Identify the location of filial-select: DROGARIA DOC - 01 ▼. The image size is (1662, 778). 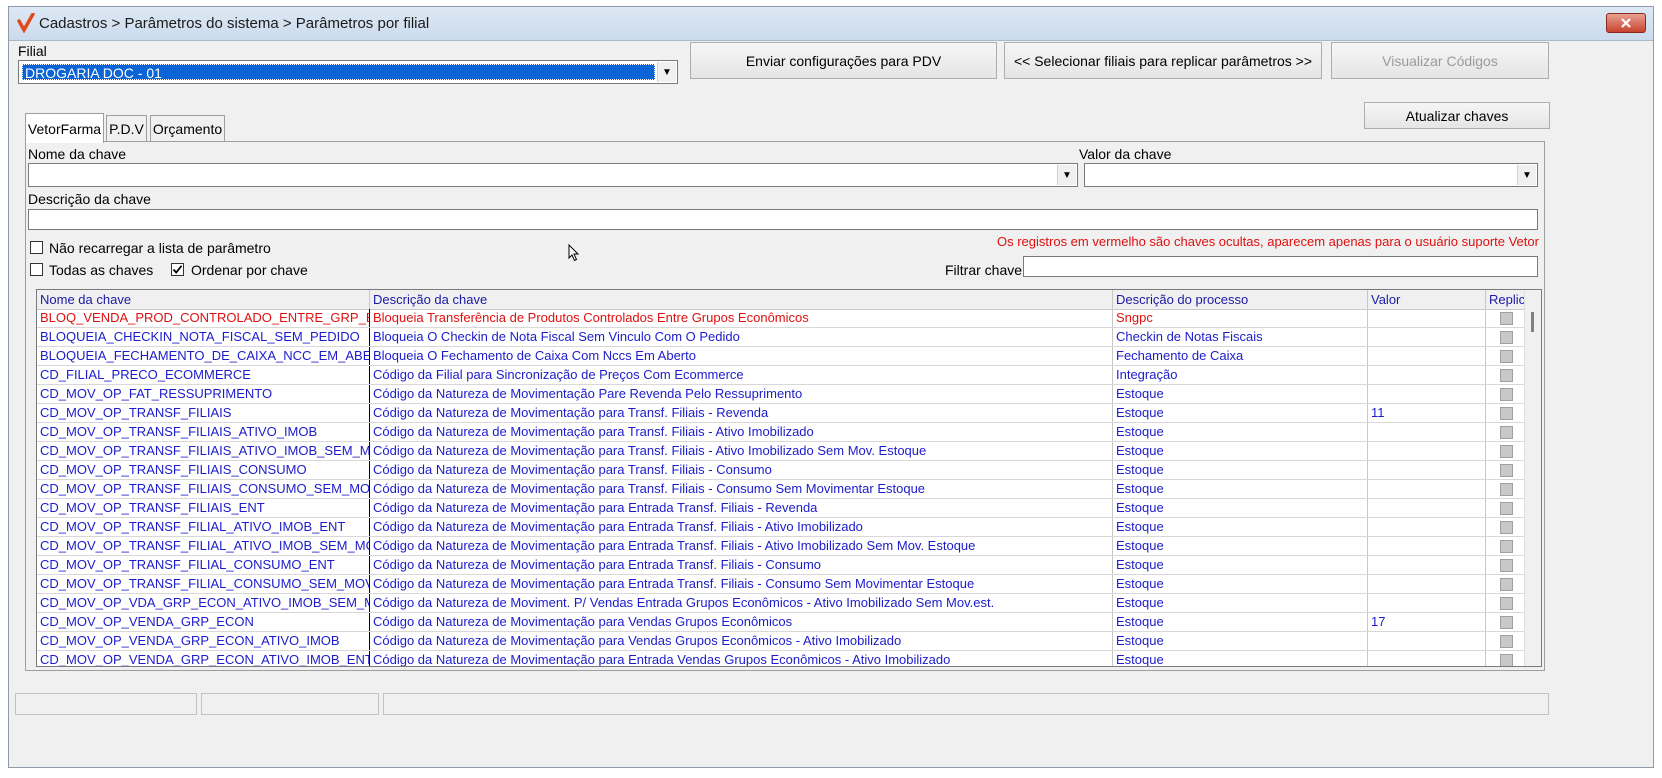
(348, 72).